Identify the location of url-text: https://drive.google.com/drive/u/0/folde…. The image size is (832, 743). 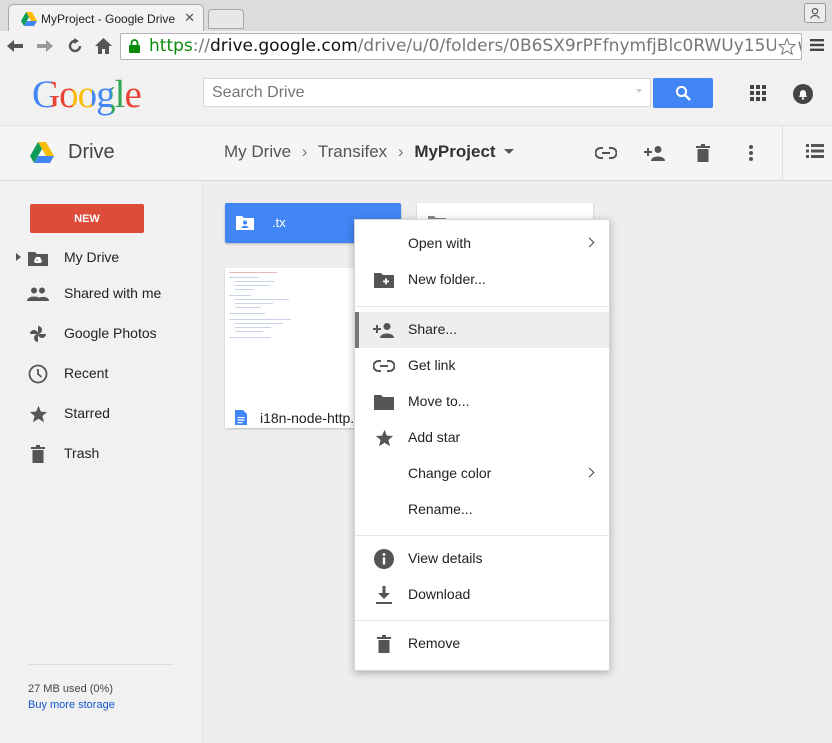
(475, 46).